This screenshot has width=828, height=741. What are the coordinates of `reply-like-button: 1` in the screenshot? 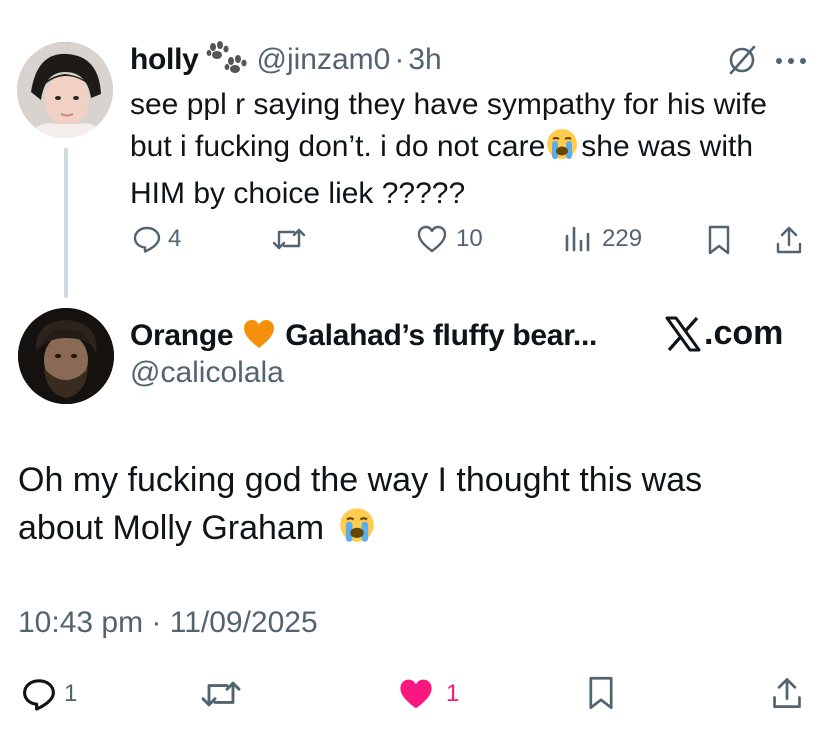 It's located at (427, 694).